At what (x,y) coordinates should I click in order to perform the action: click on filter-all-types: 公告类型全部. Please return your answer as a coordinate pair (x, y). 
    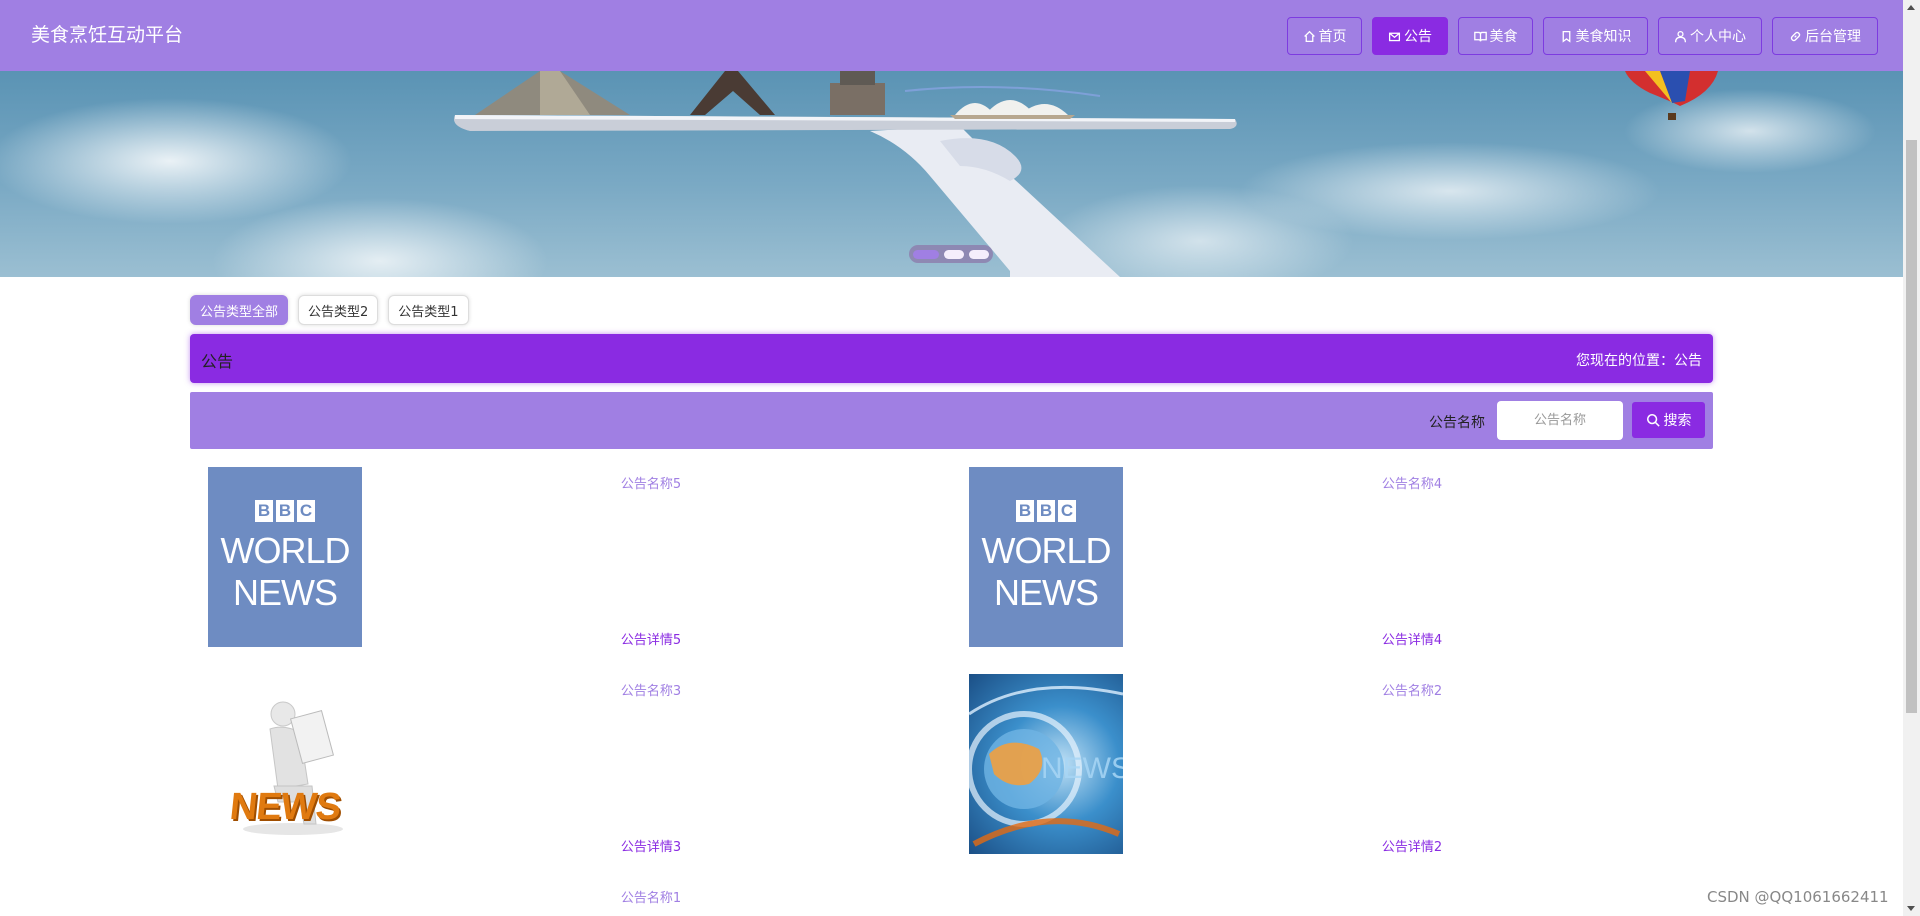
    Looking at the image, I should click on (239, 310).